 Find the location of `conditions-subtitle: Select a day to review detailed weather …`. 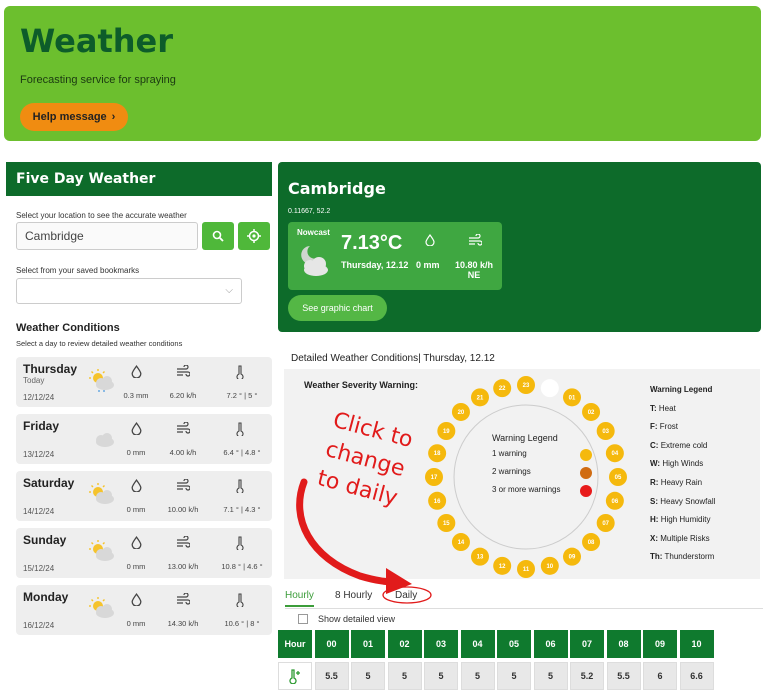

conditions-subtitle: Select a day to review detailed weather … is located at coordinates (99, 343).